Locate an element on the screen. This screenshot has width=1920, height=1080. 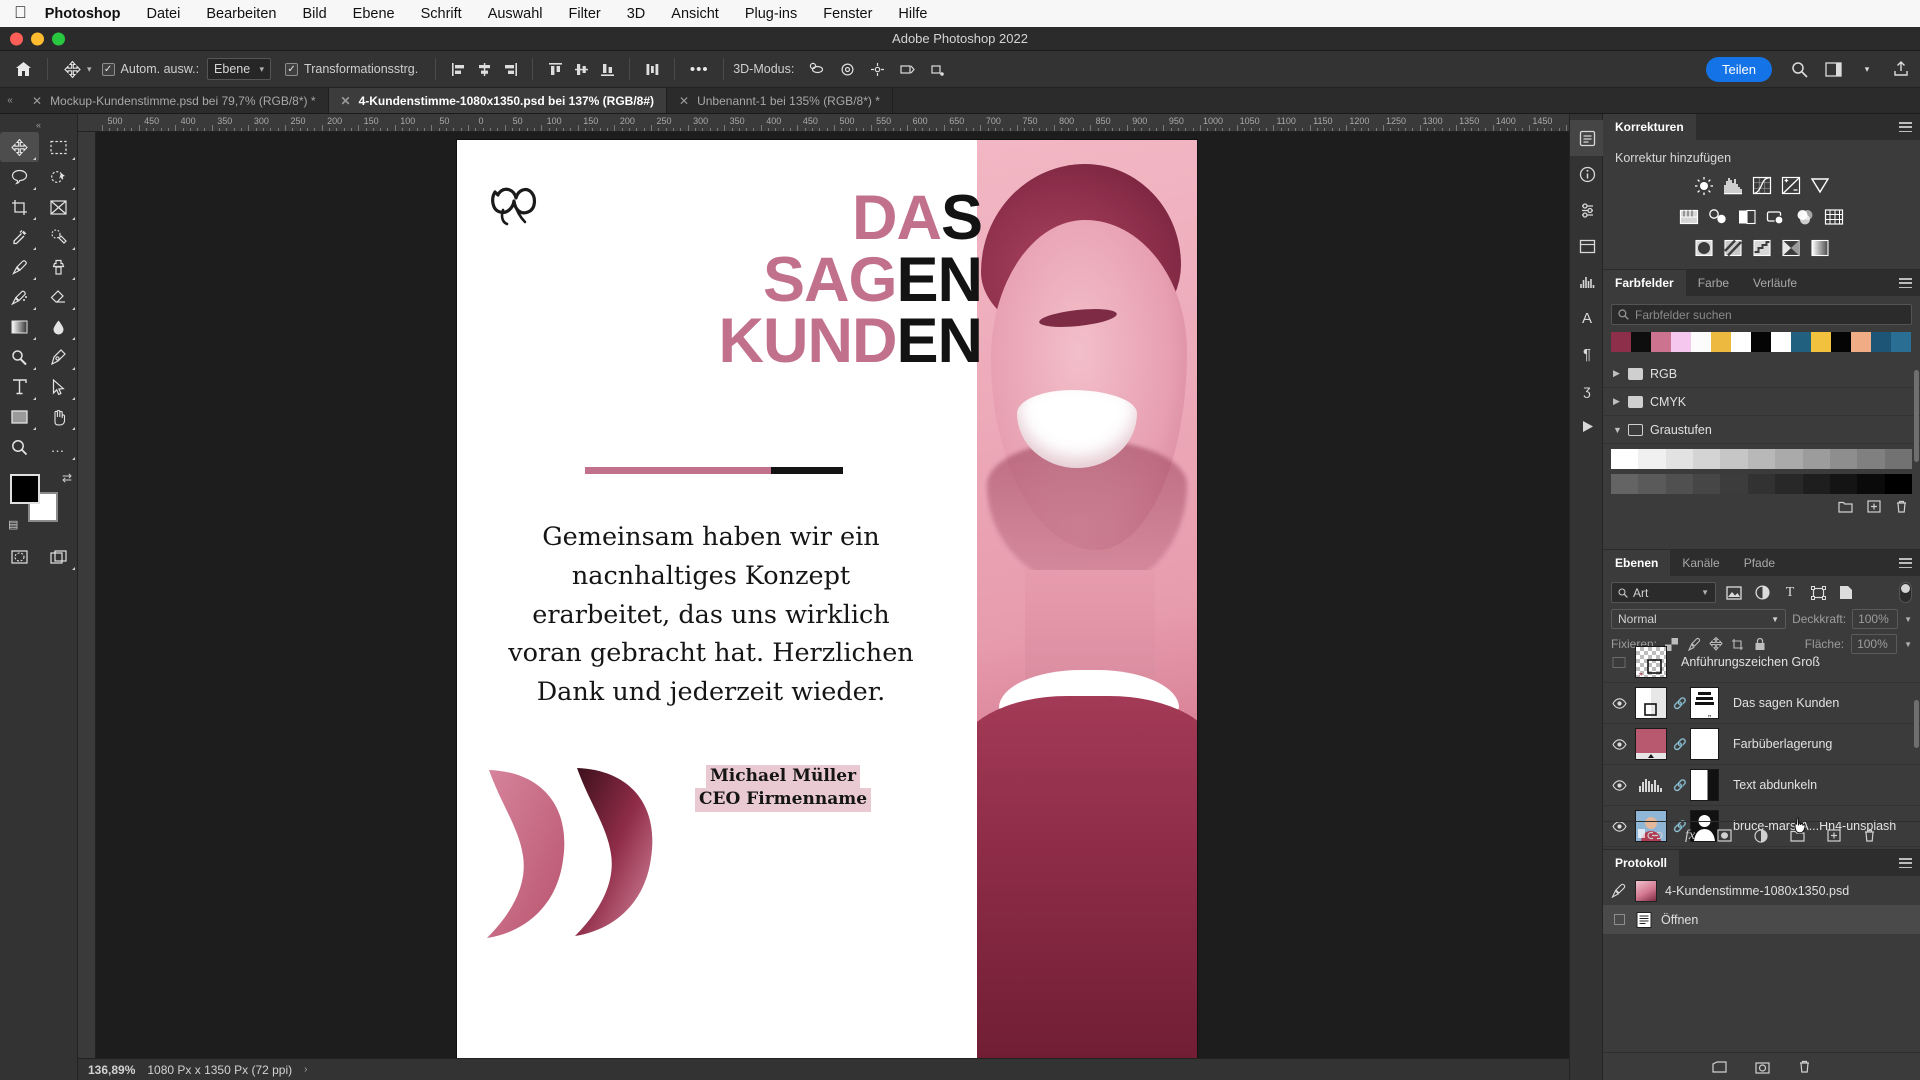
move-tool is located at coordinates (19, 147).